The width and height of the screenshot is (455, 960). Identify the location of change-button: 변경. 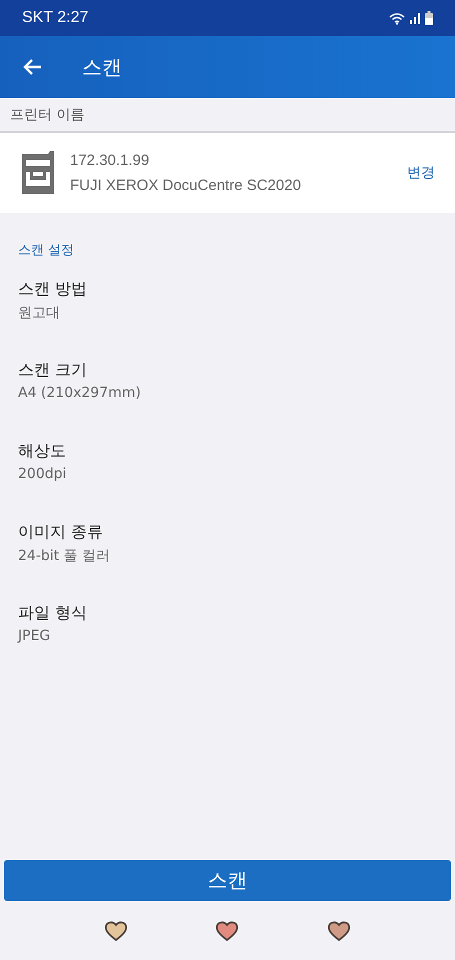
(421, 173).